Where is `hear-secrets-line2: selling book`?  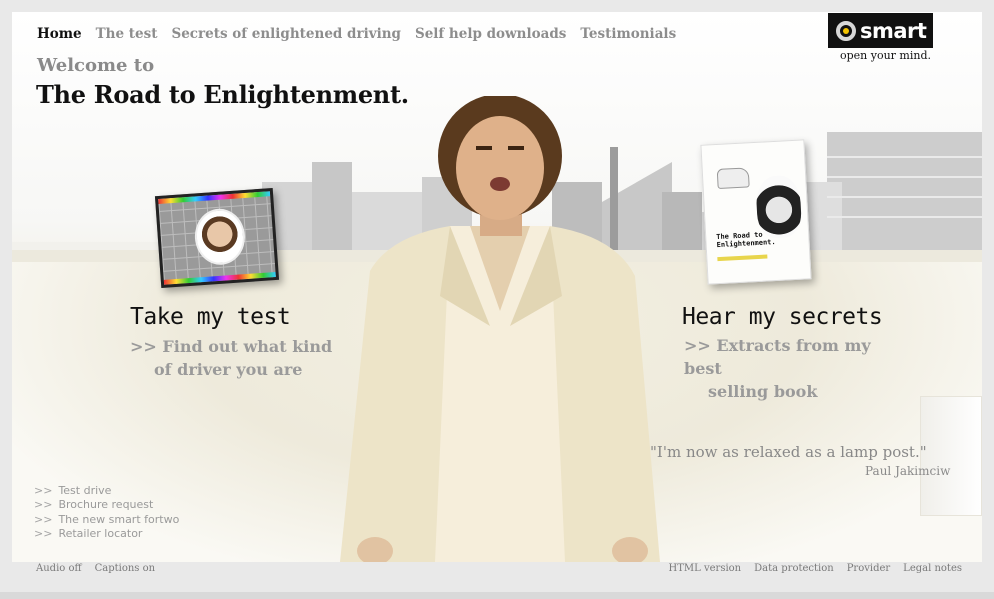
hear-secrets-line2: selling book is located at coordinates (763, 391).